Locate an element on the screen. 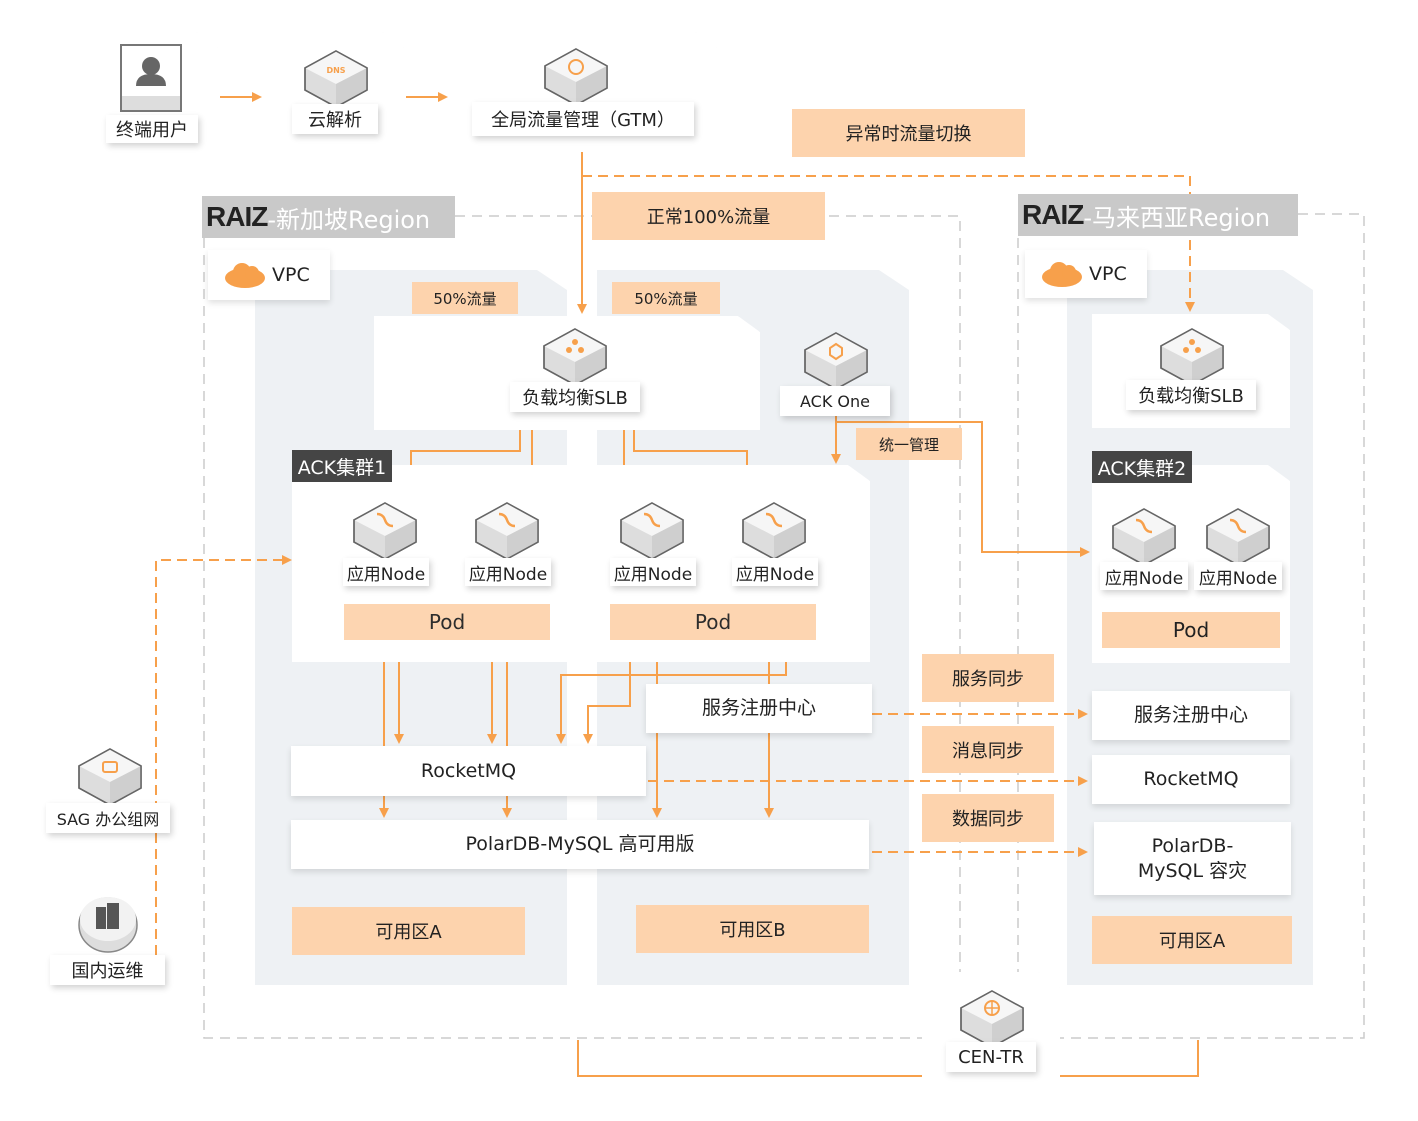 The image size is (1418, 1121). user-icon is located at coordinates (151, 78).